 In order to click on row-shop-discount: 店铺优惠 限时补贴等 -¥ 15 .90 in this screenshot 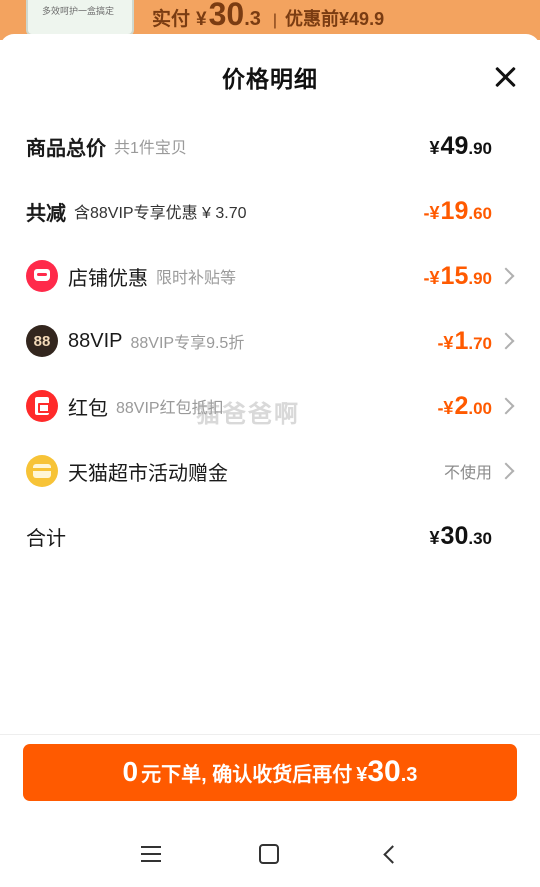, I will do `click(272, 276)`.